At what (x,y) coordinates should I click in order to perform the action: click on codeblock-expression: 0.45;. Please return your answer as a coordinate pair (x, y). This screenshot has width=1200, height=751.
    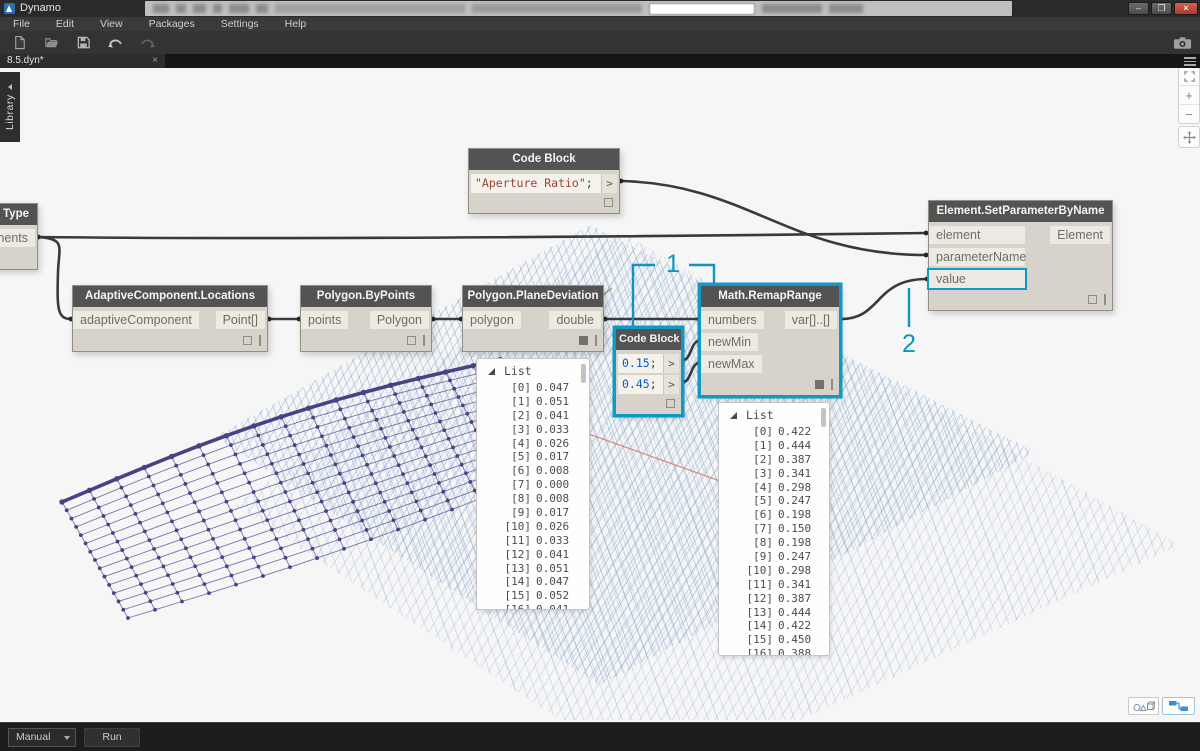
    Looking at the image, I should click on (640, 384).